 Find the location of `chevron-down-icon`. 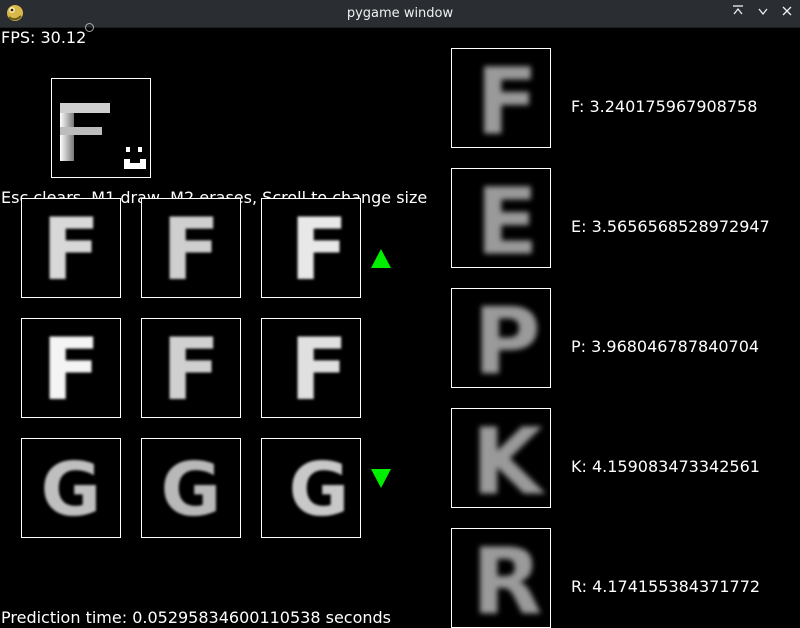

chevron-down-icon is located at coordinates (763, 12).